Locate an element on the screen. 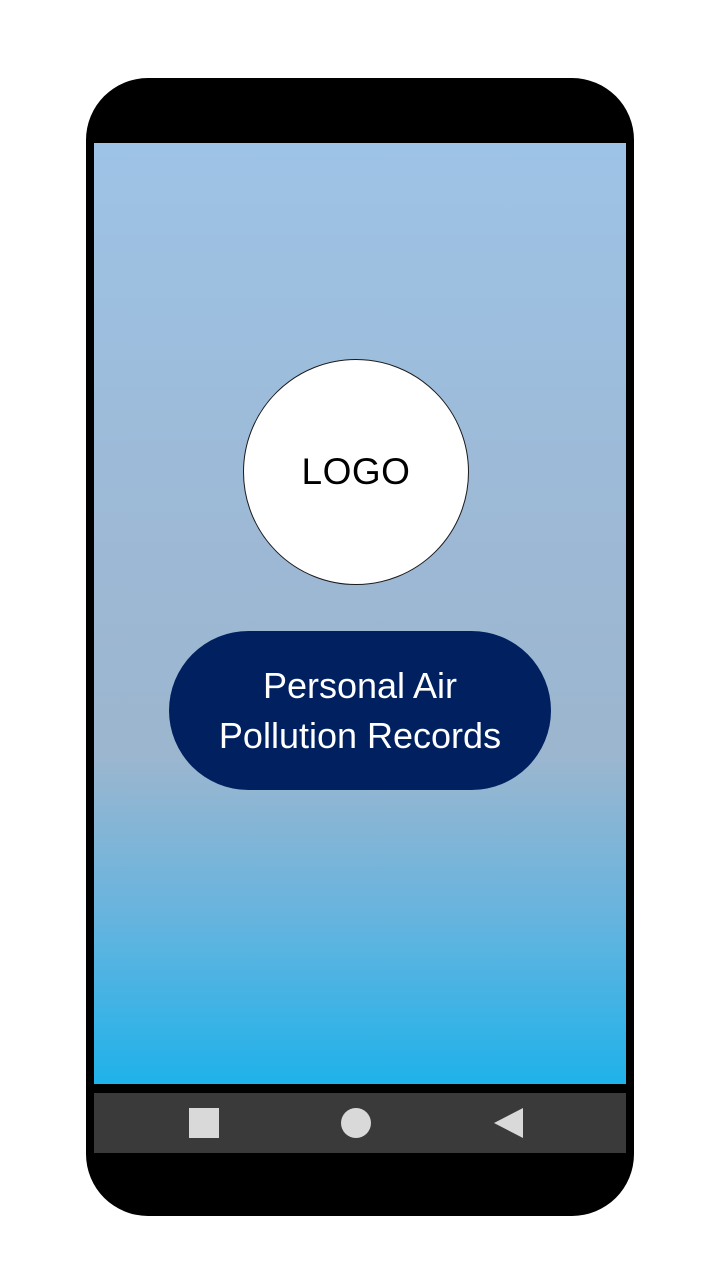  logo-circle: LOGO is located at coordinates (356, 472).